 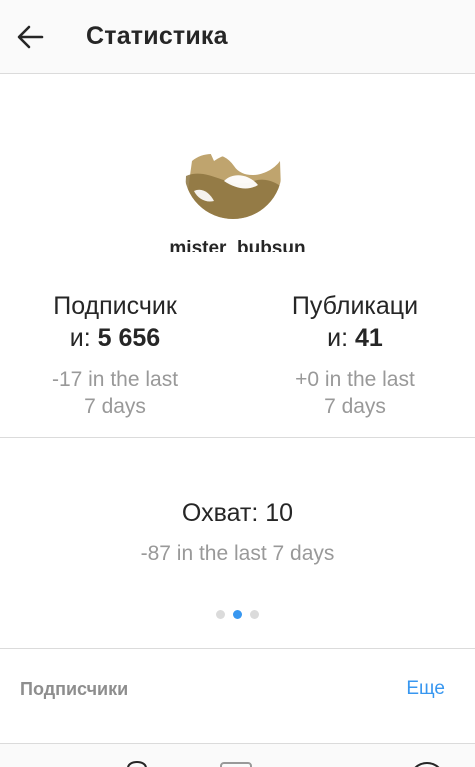 I want to click on more-link: Еще, so click(x=425, y=689).